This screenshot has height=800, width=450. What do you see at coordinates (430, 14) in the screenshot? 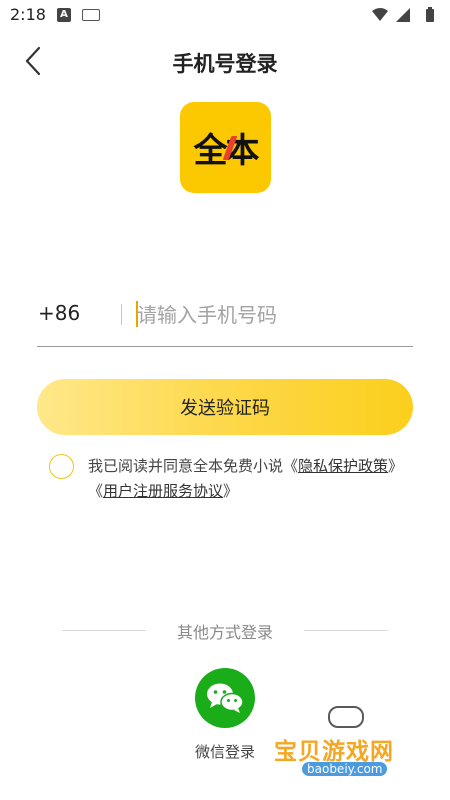
I see `battery-icon` at bounding box center [430, 14].